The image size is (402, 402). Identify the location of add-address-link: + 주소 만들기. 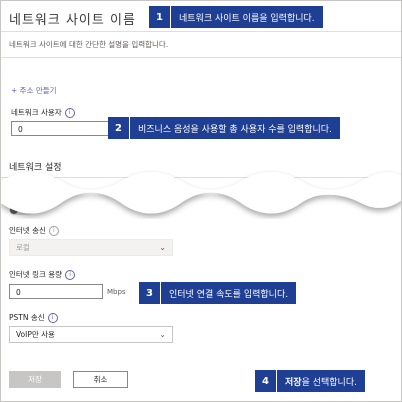
(34, 90).